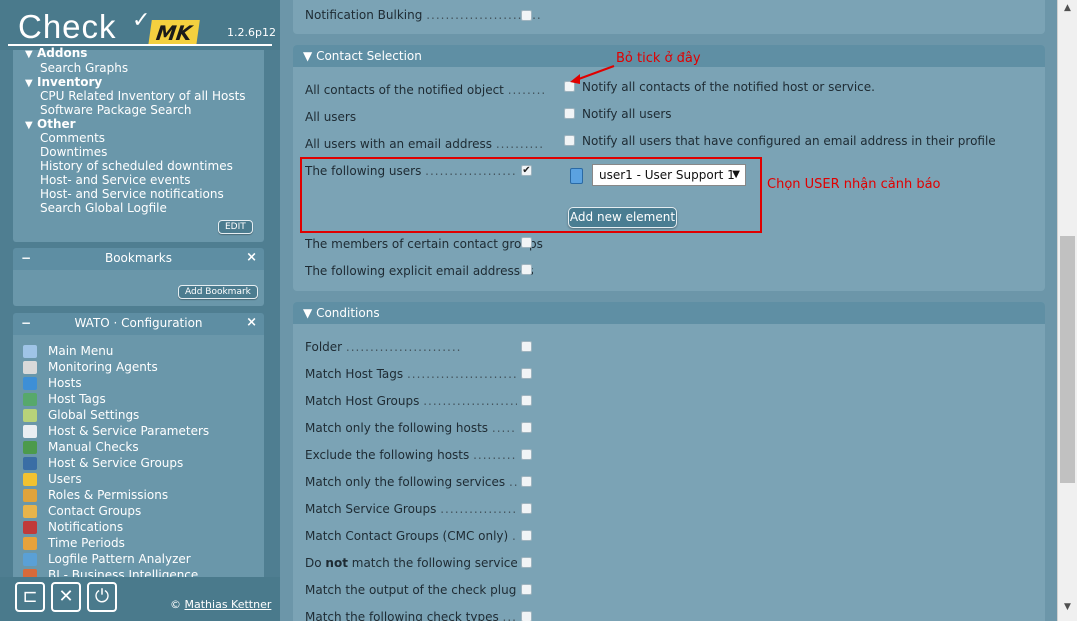 This screenshot has height=621, width=1077. What do you see at coordinates (30, 399) in the screenshot?
I see `tag-icon` at bounding box center [30, 399].